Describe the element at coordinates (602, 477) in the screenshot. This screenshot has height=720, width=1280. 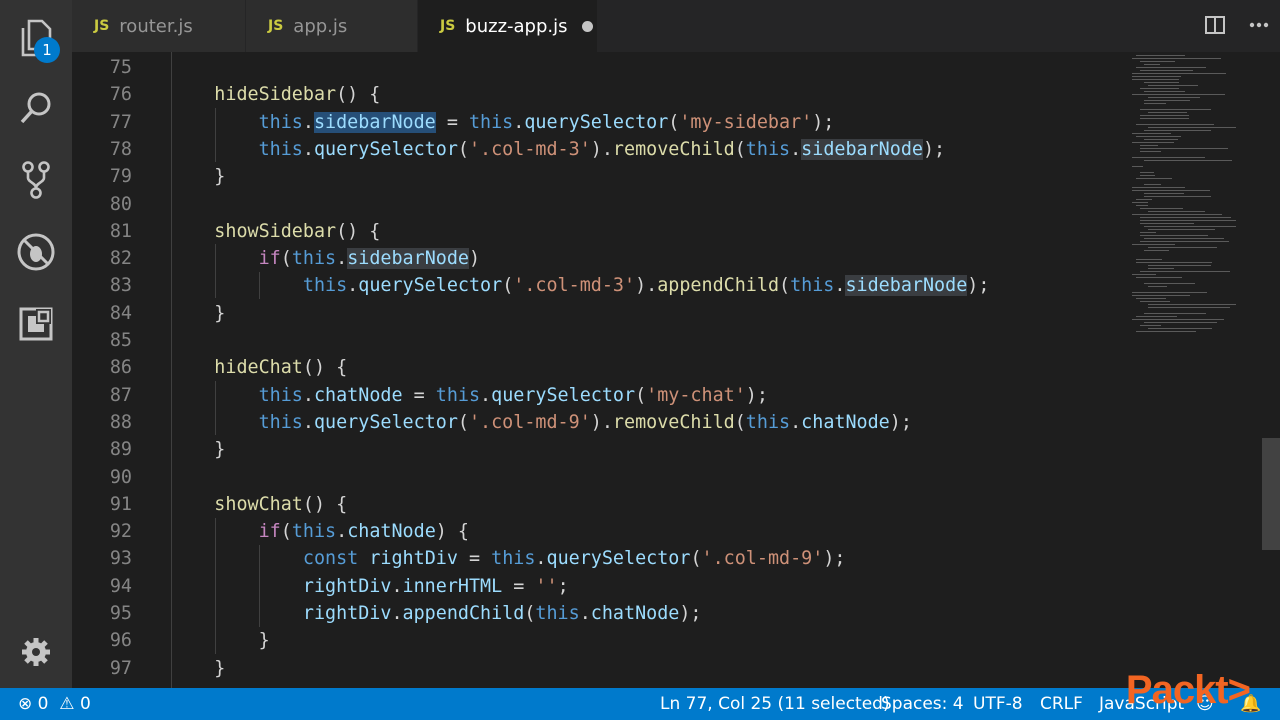
I see `code-line: 90` at that location.